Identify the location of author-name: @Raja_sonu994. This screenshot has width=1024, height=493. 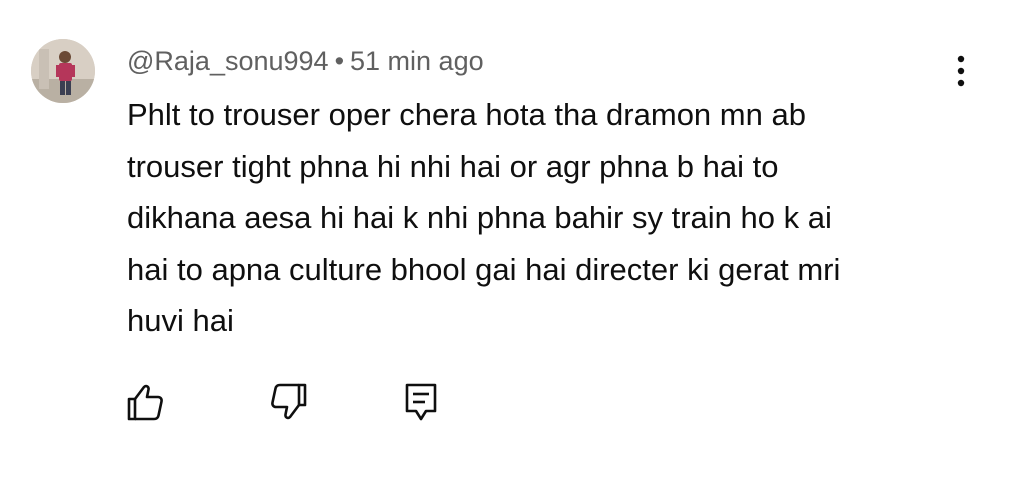
(228, 61).